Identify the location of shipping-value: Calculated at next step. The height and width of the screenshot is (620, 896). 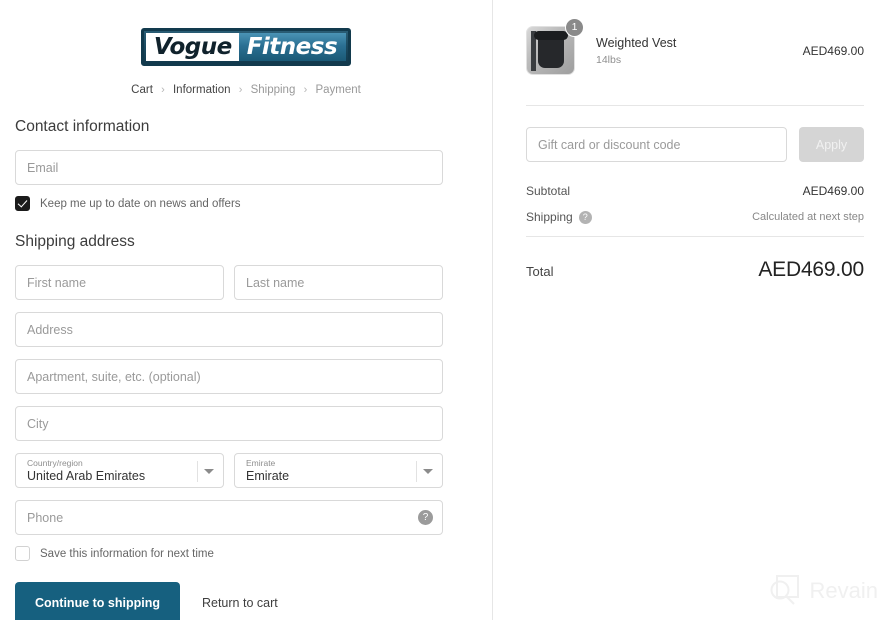
(808, 217).